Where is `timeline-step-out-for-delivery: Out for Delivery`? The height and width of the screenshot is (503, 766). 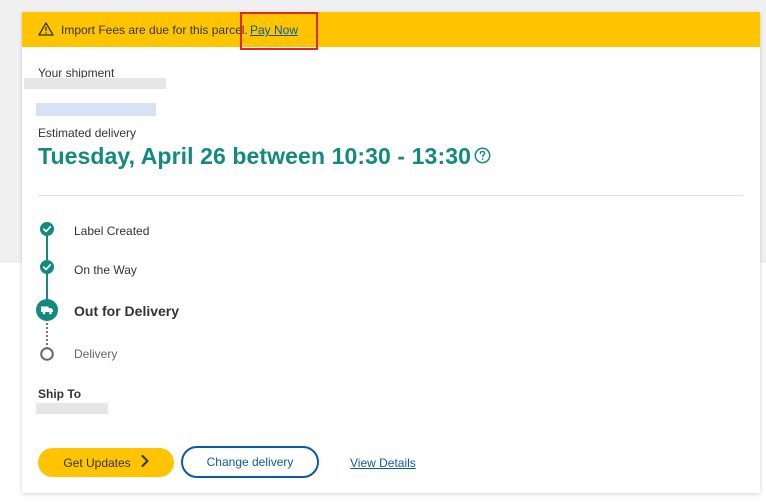 timeline-step-out-for-delivery: Out for Delivery is located at coordinates (127, 311).